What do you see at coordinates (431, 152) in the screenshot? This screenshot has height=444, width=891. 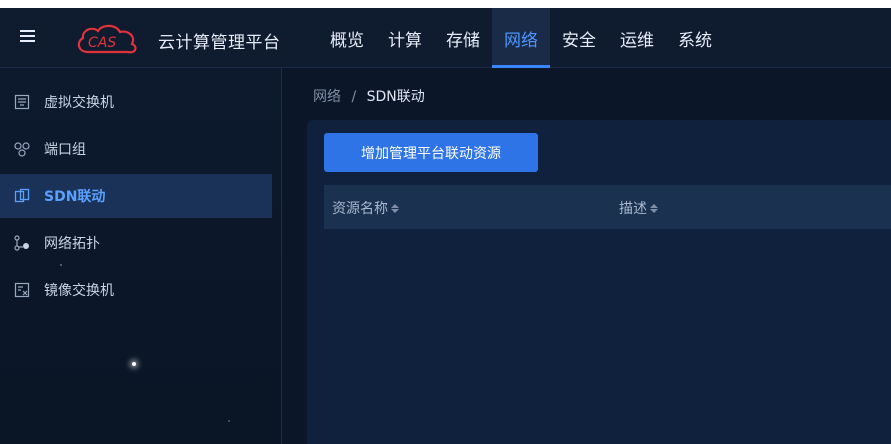 I see `add-linked-resource-button: 增加管理平台联动资源` at bounding box center [431, 152].